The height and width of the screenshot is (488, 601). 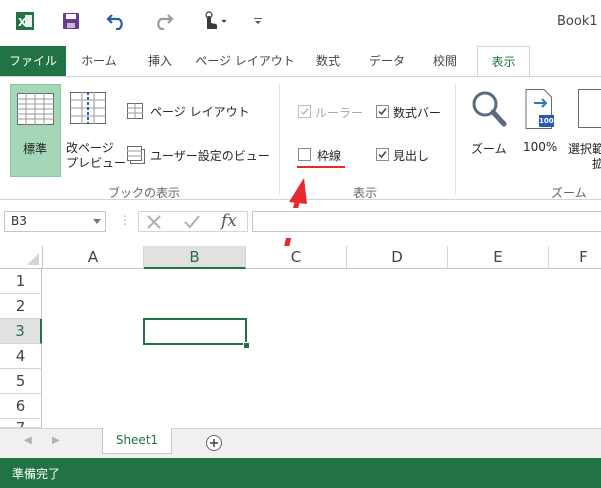 What do you see at coordinates (195, 257) in the screenshot?
I see `column-header-b: B` at bounding box center [195, 257].